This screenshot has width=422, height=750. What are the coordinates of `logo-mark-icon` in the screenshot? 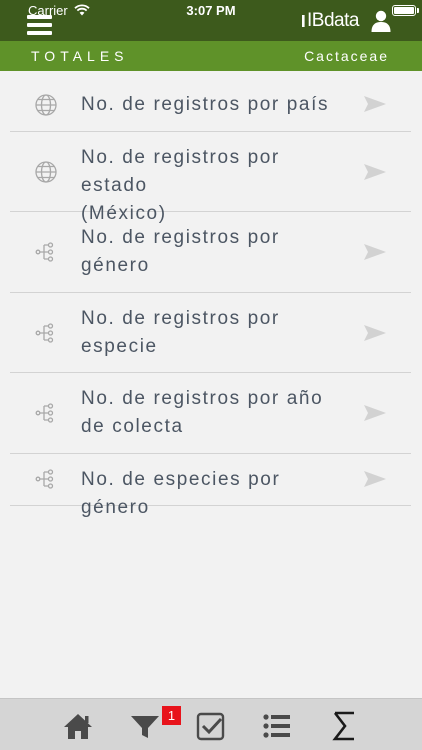 It's located at (299, 21).